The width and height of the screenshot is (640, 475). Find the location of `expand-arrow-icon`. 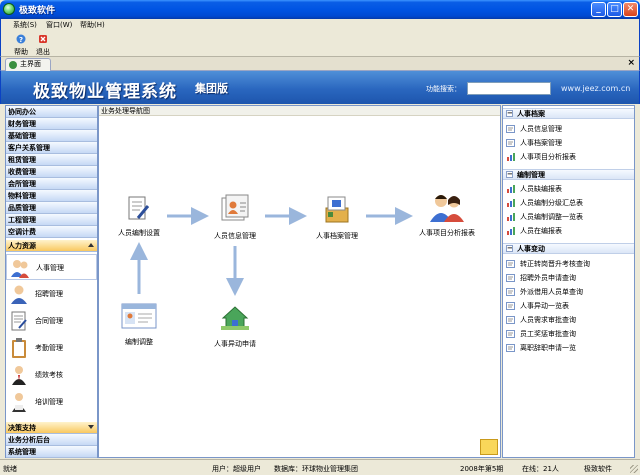

expand-arrow-icon is located at coordinates (91, 427).